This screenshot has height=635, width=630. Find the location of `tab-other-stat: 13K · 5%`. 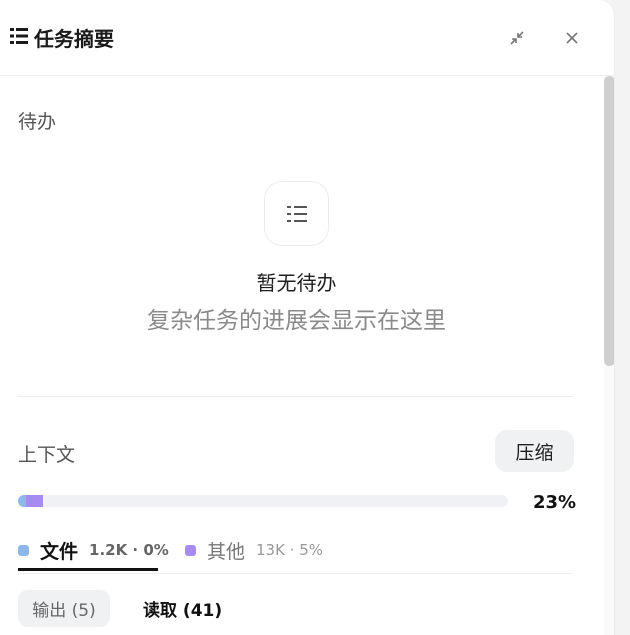

tab-other-stat: 13K · 5% is located at coordinates (290, 550).